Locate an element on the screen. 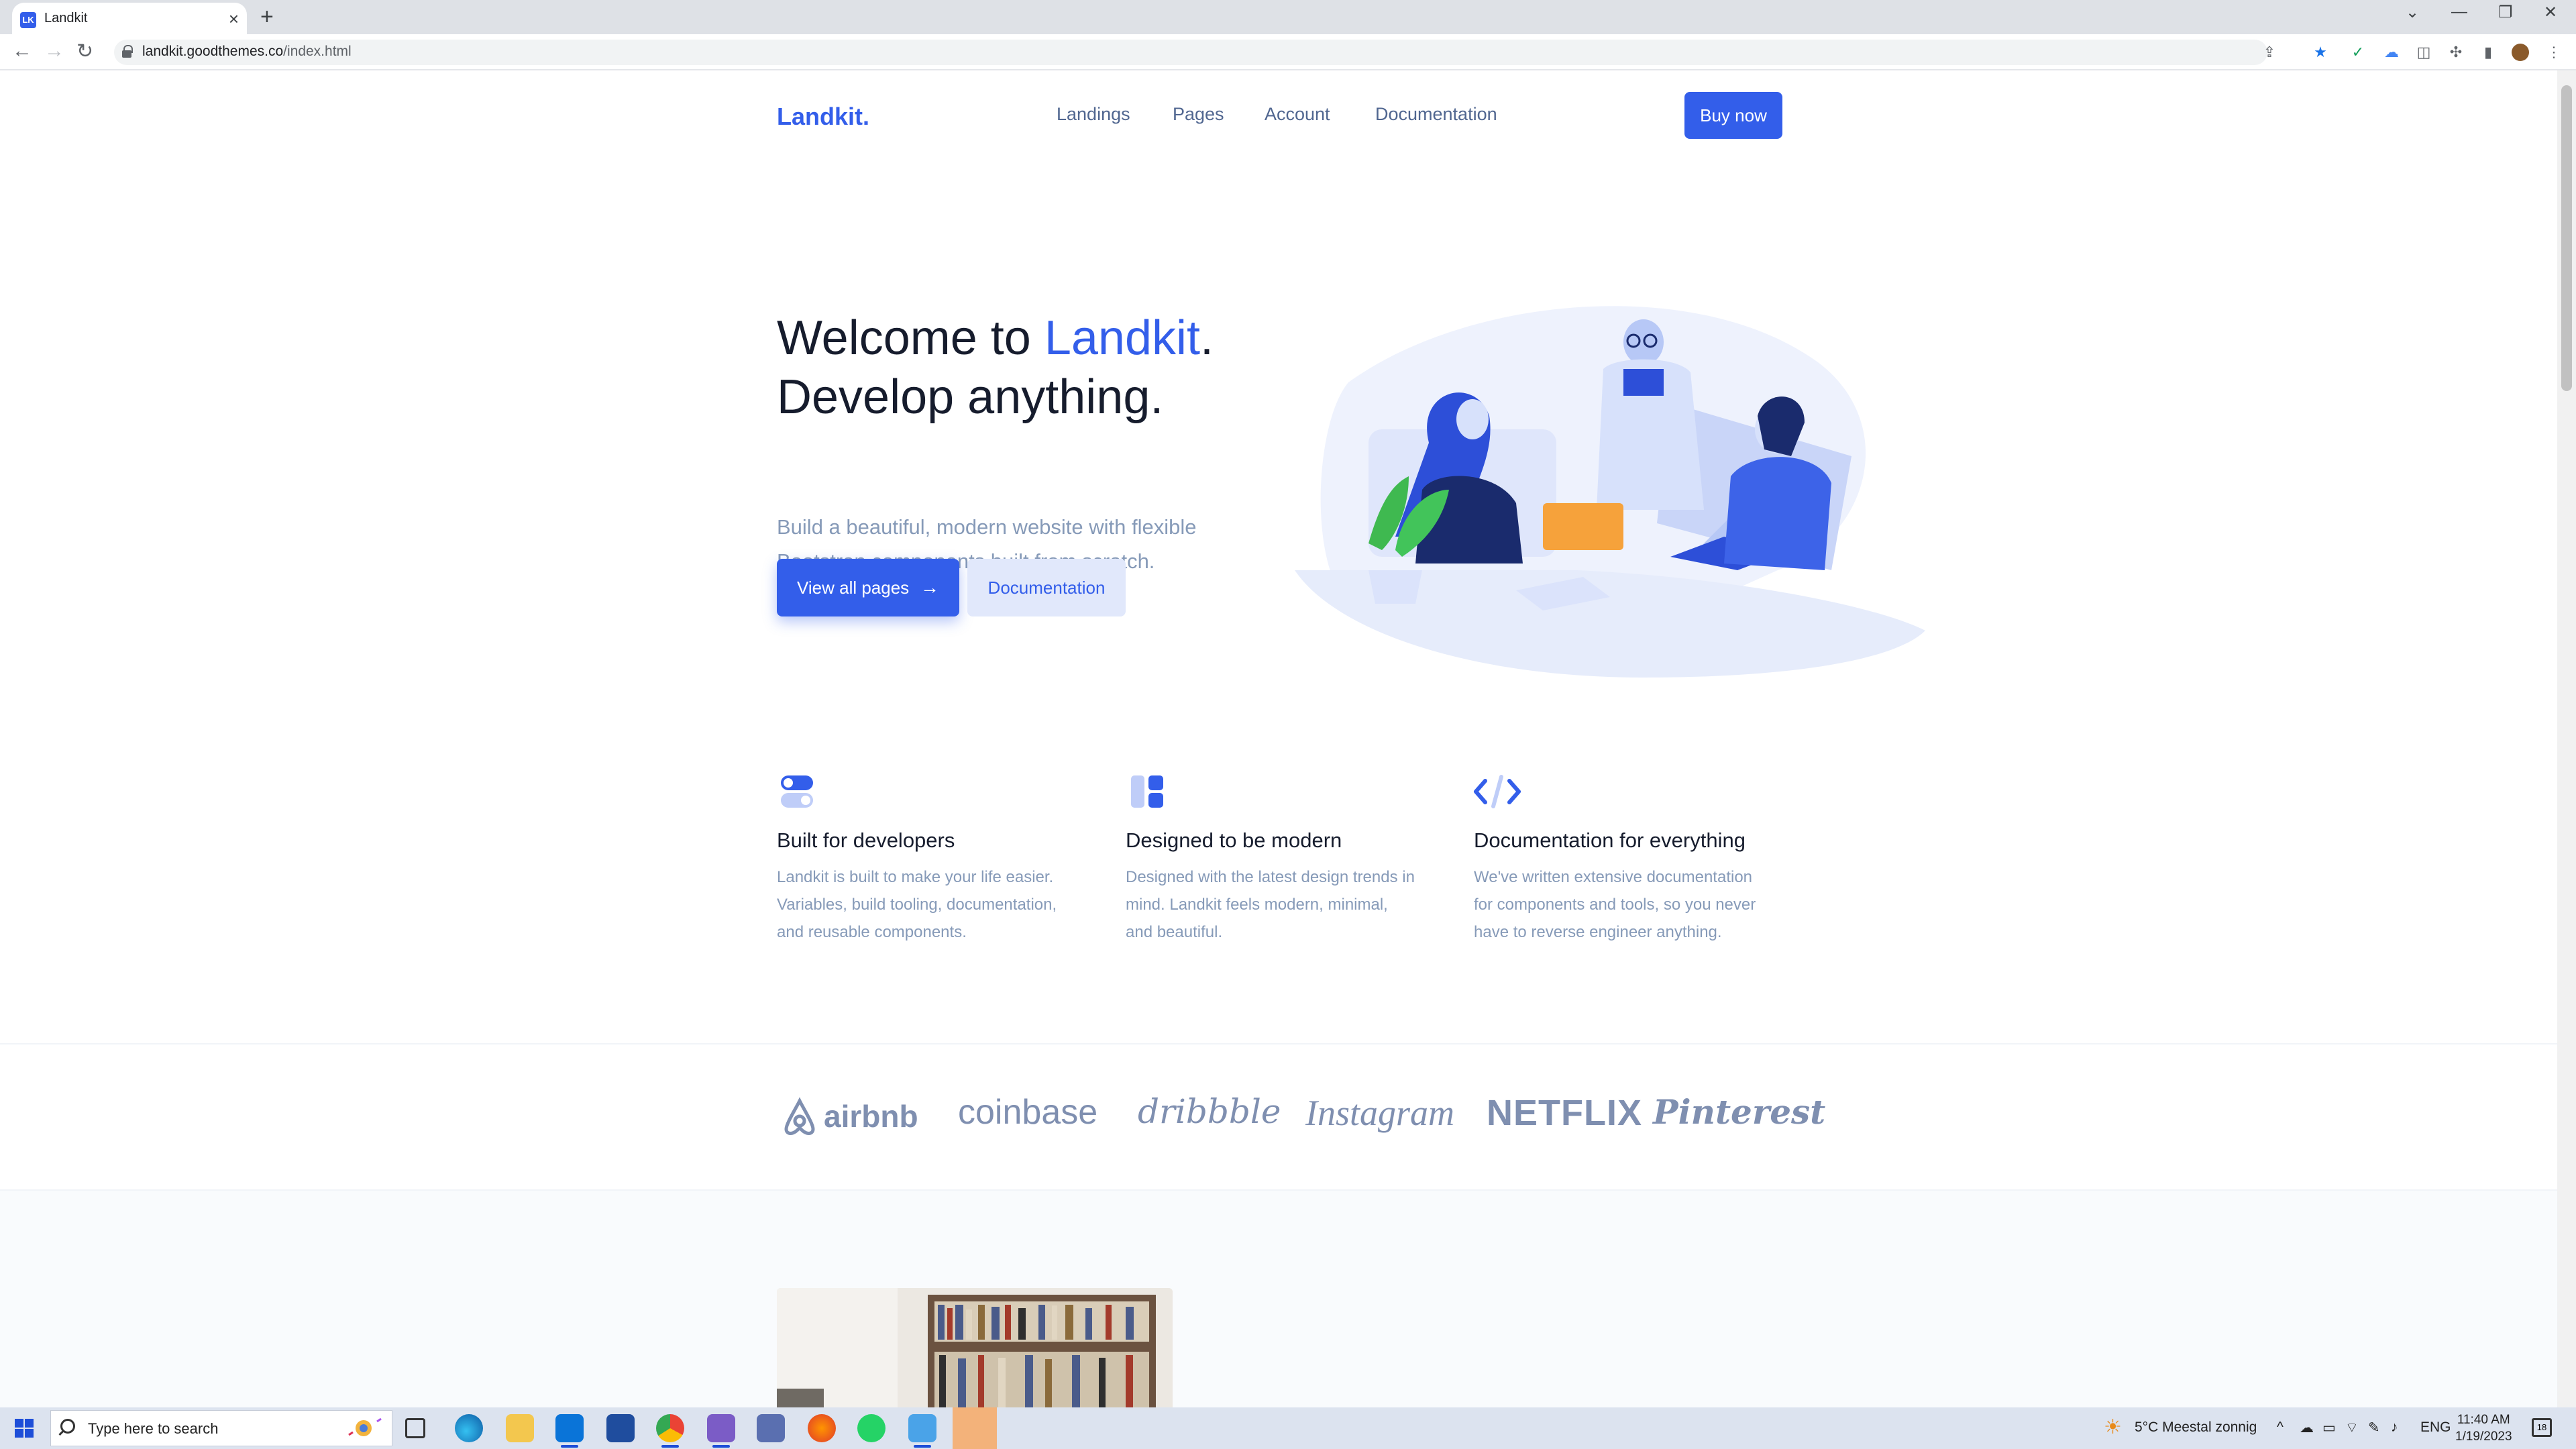 The image size is (2576, 1449). airbnb-icon is located at coordinates (799, 1116).